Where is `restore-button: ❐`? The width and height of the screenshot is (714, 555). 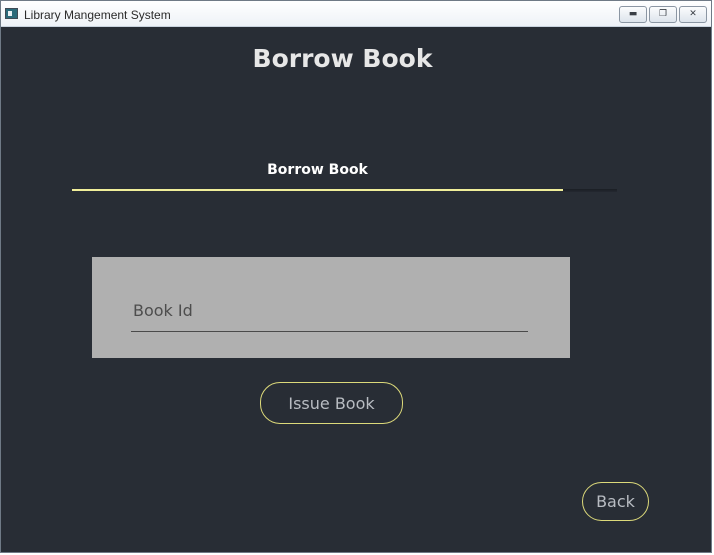 restore-button: ❐ is located at coordinates (663, 14).